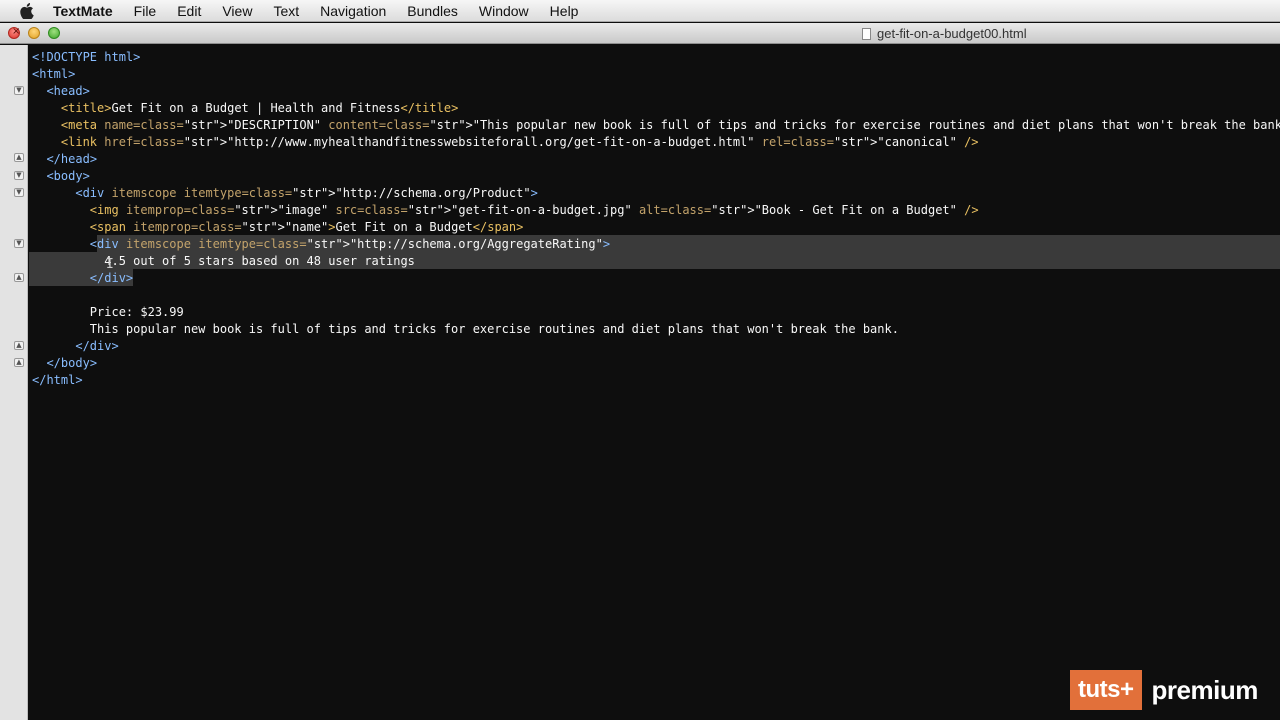  Describe the element at coordinates (237, 11) in the screenshot. I see `menu-view: View` at that location.